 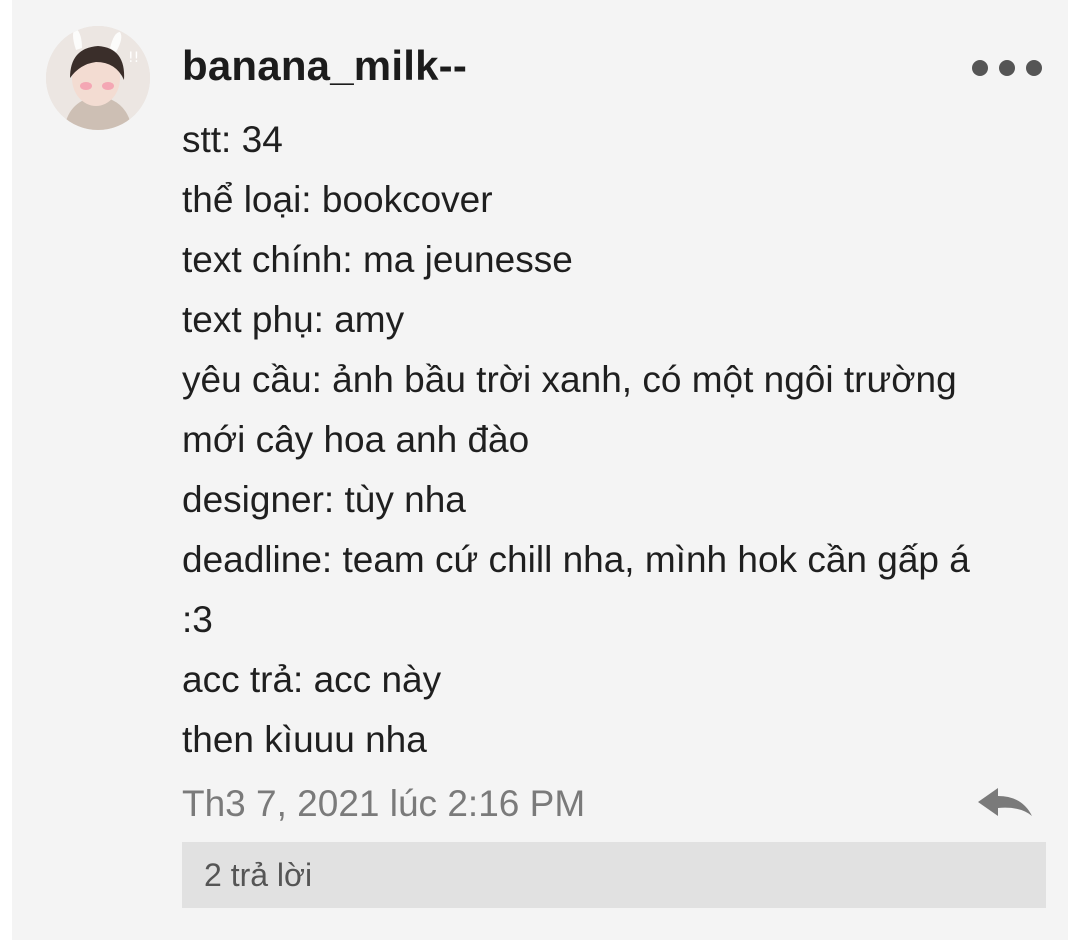 I want to click on username: banana_milk--, so click(x=324, y=66).